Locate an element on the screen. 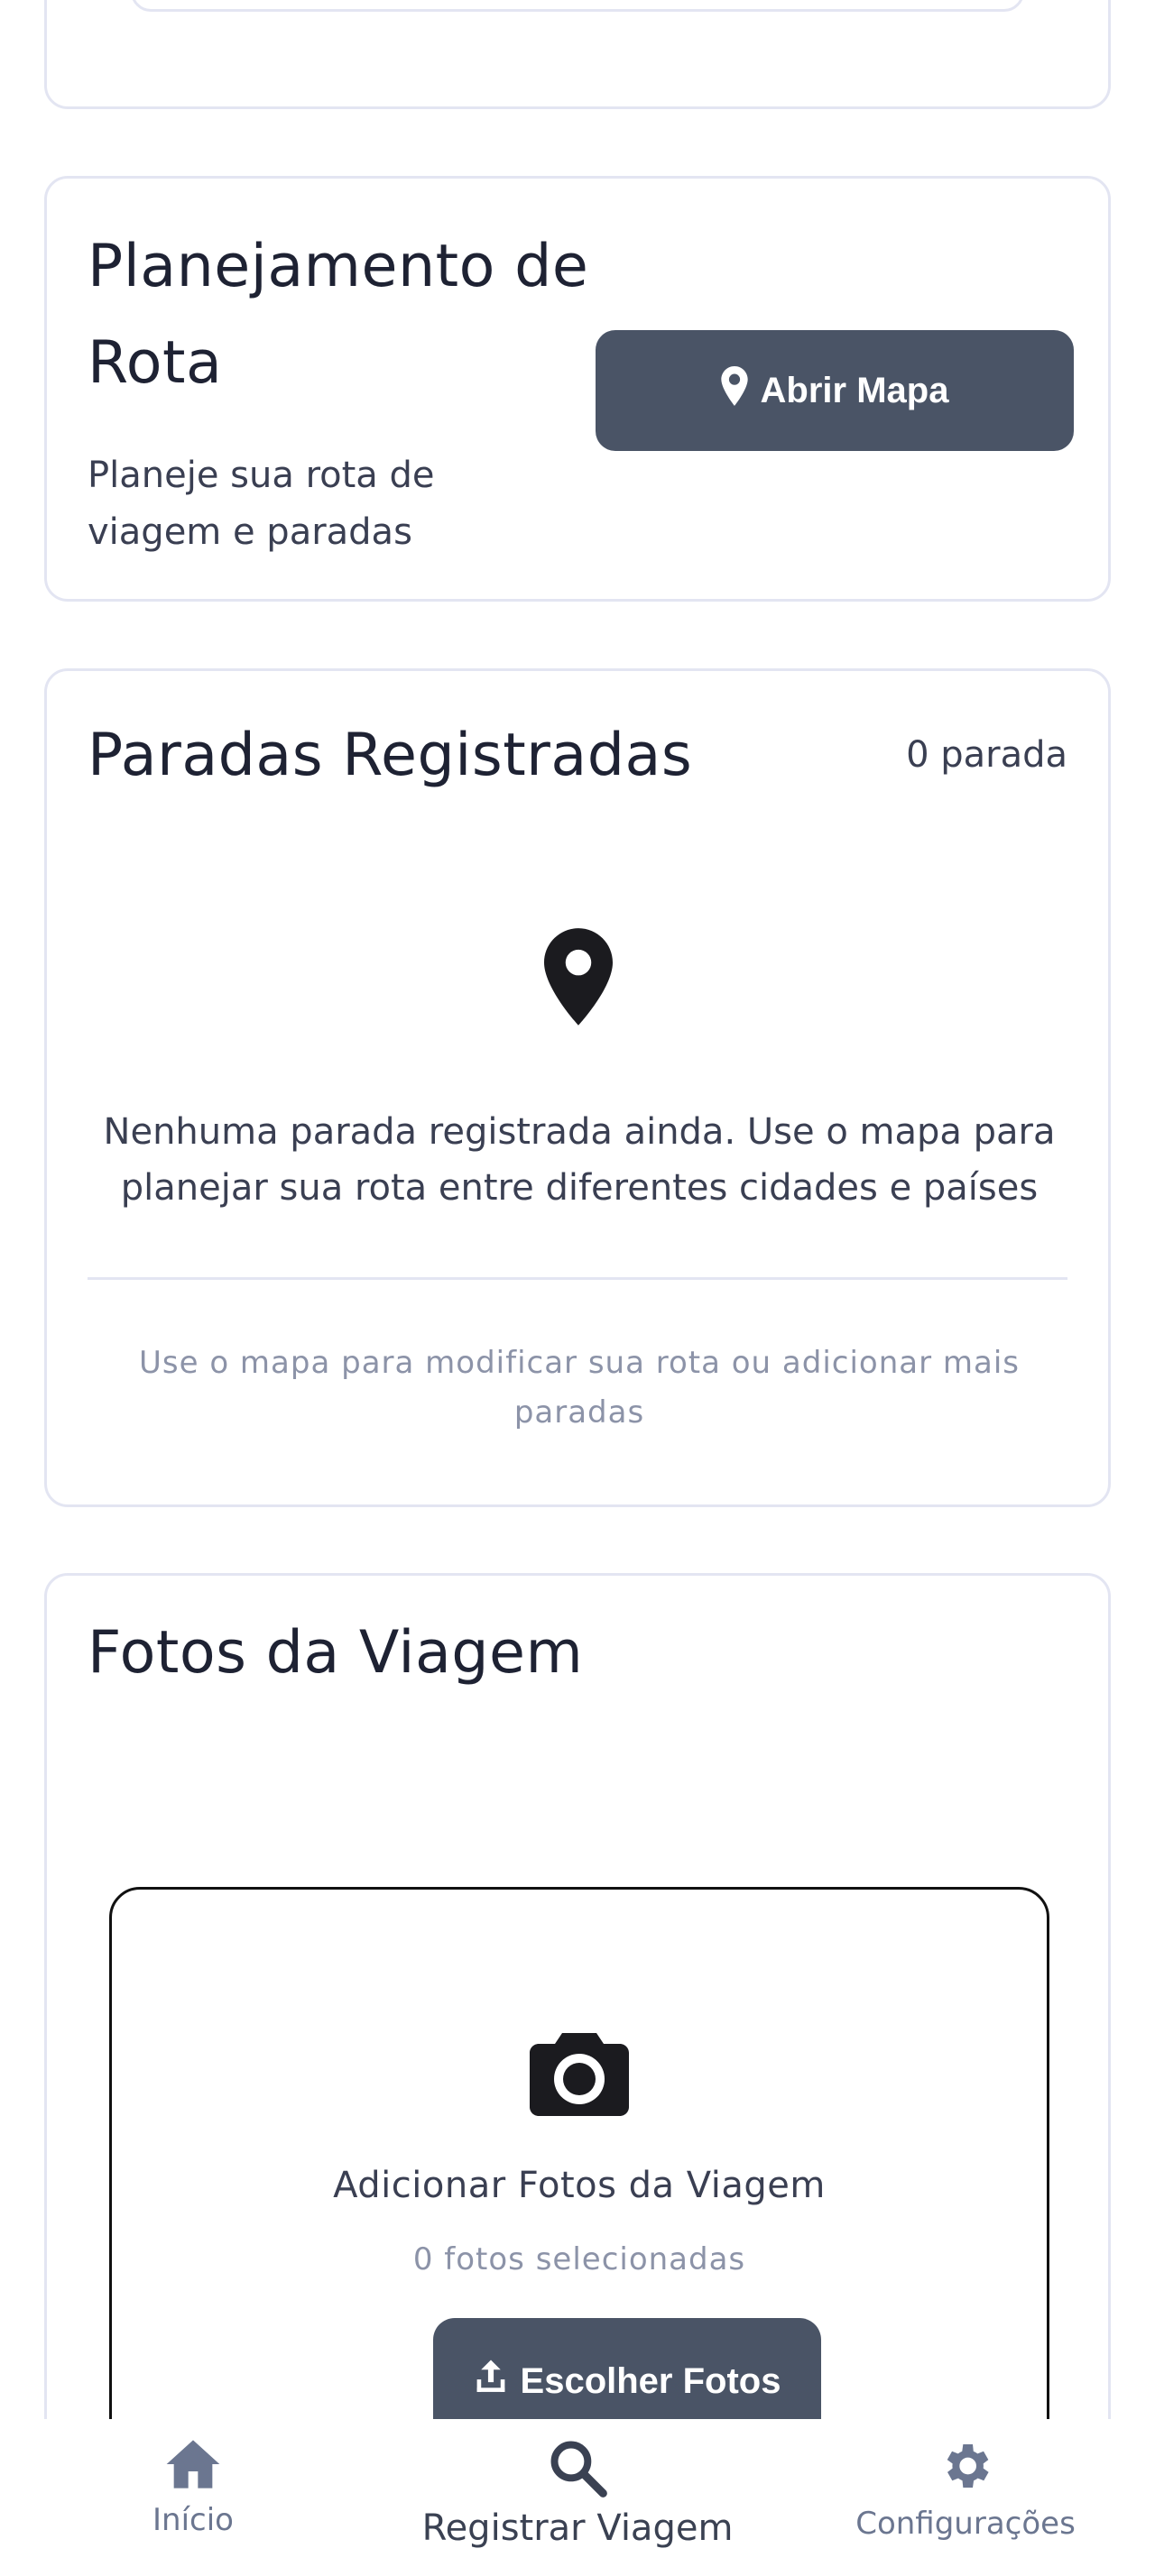  bottom-navigation: Início Registrar Viagem Configurações is located at coordinates (577, 2497).